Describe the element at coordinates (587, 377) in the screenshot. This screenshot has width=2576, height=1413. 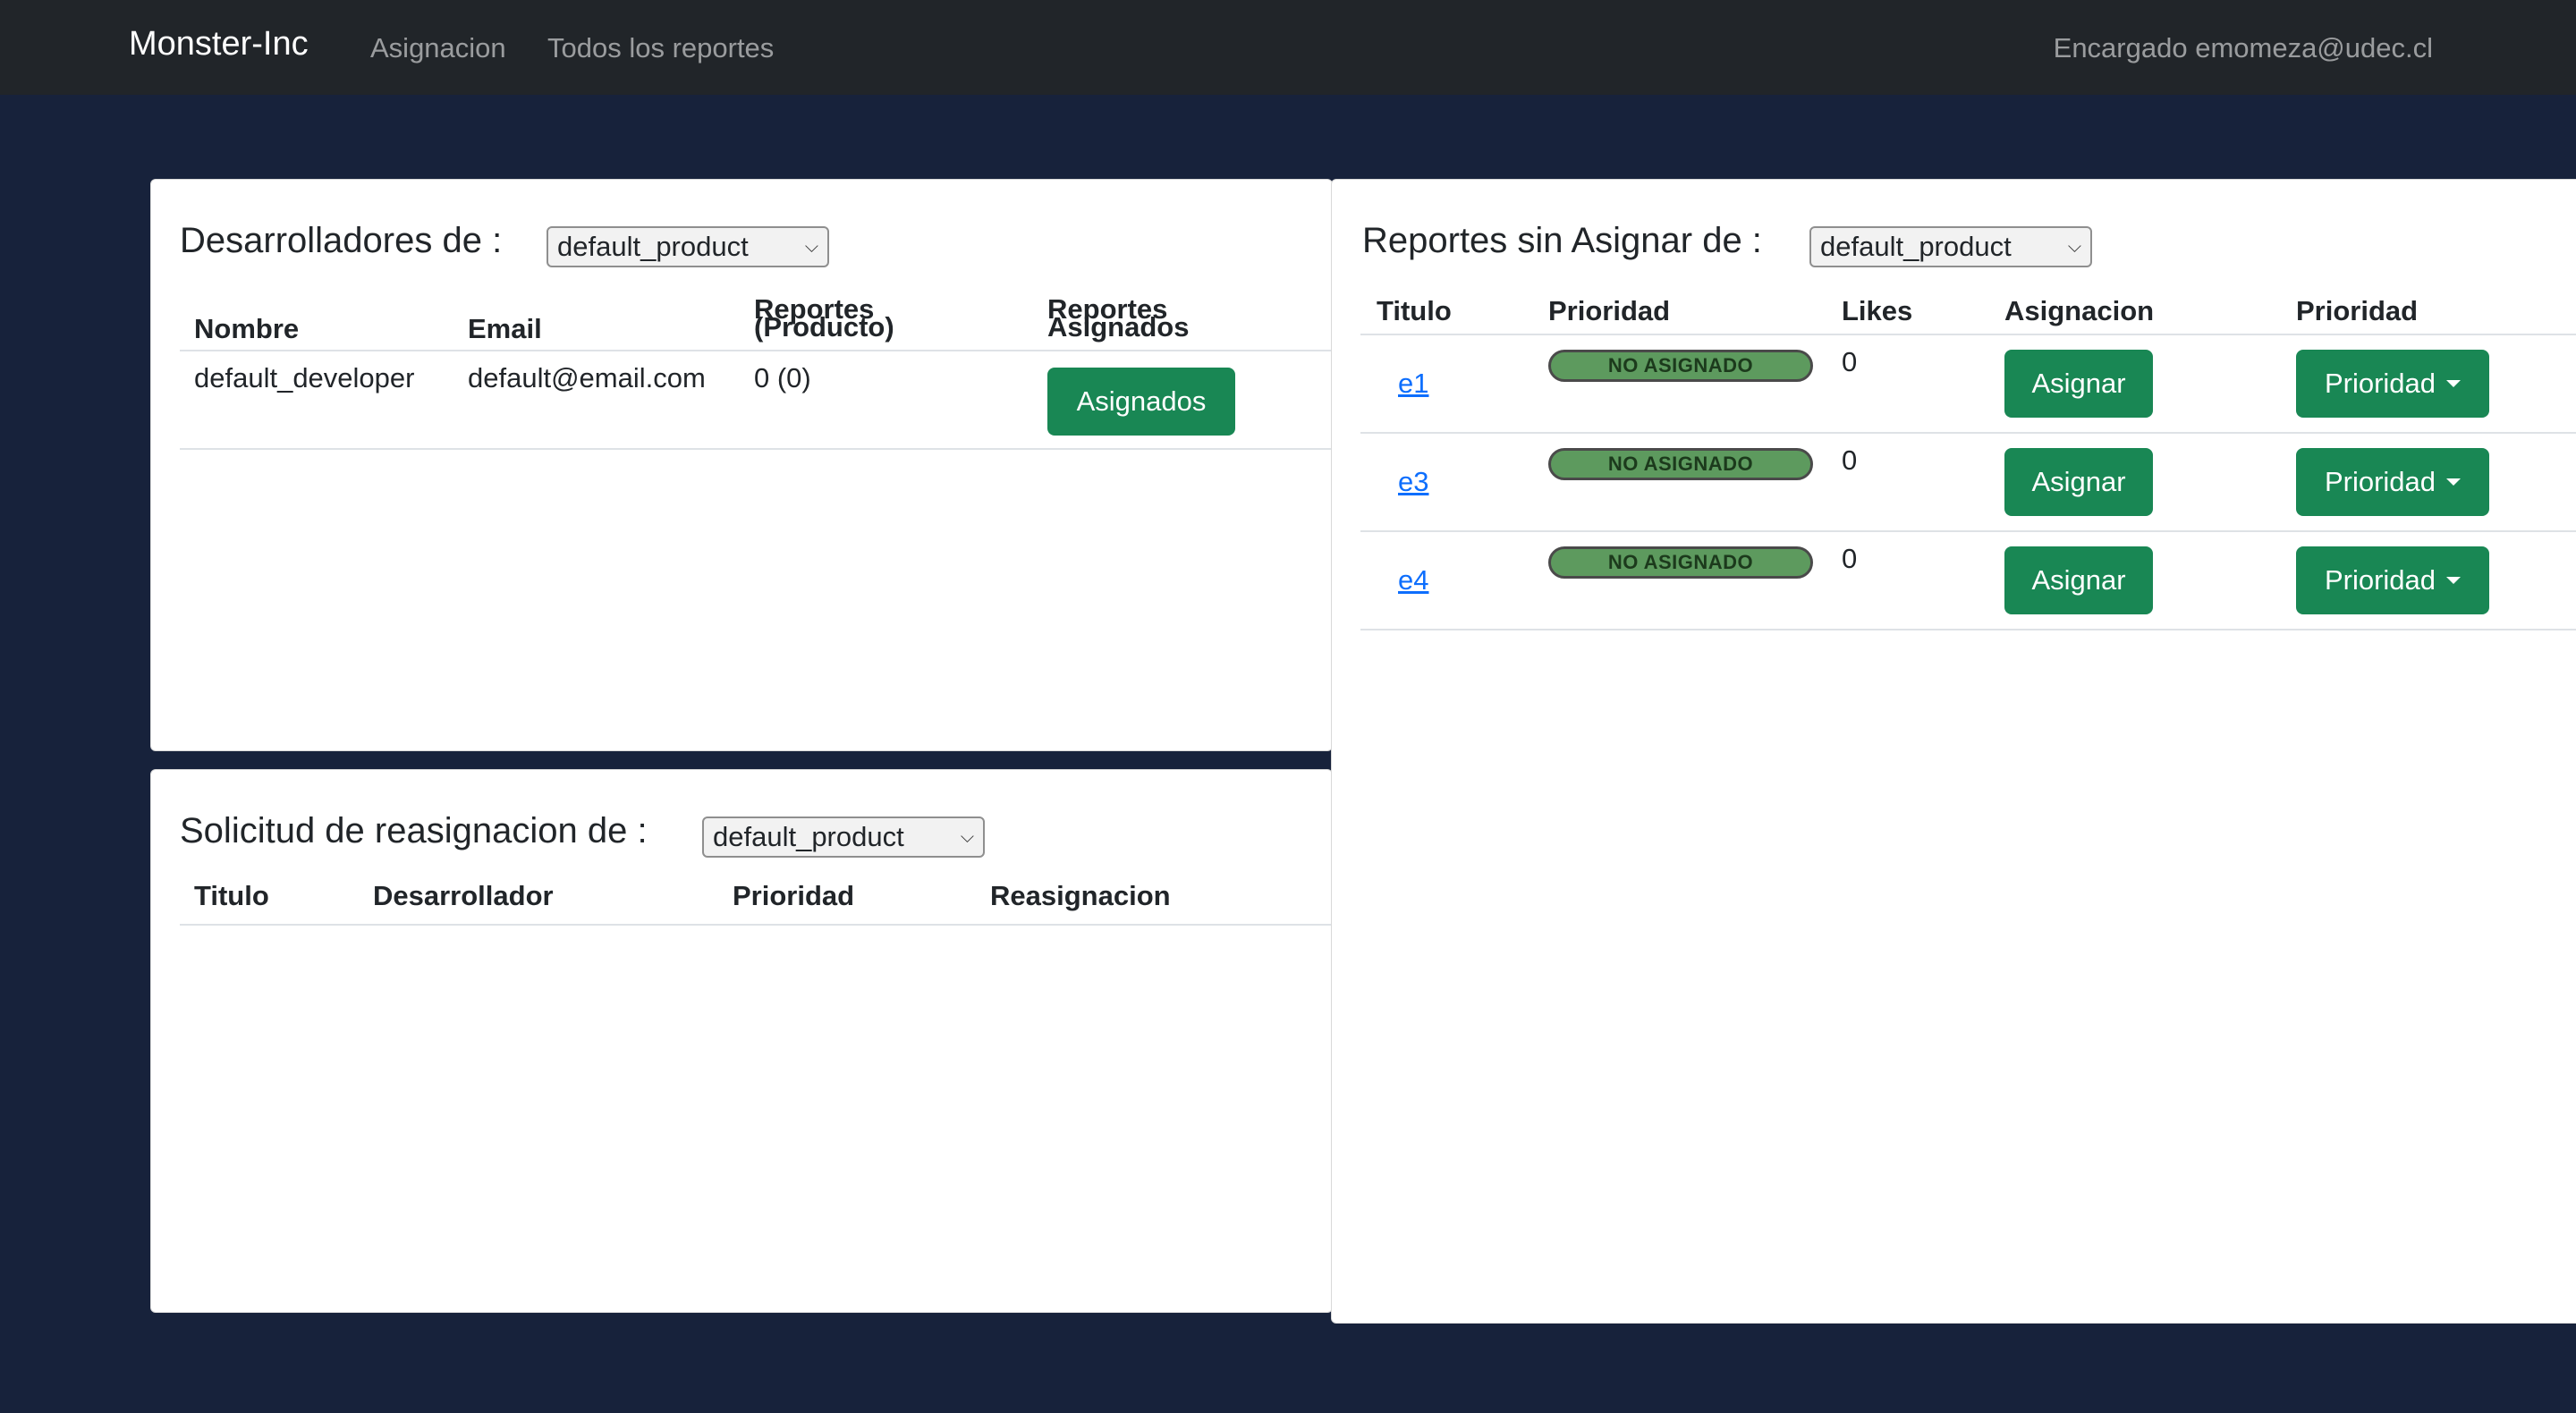
I see `developer-email: default@email.com` at that location.